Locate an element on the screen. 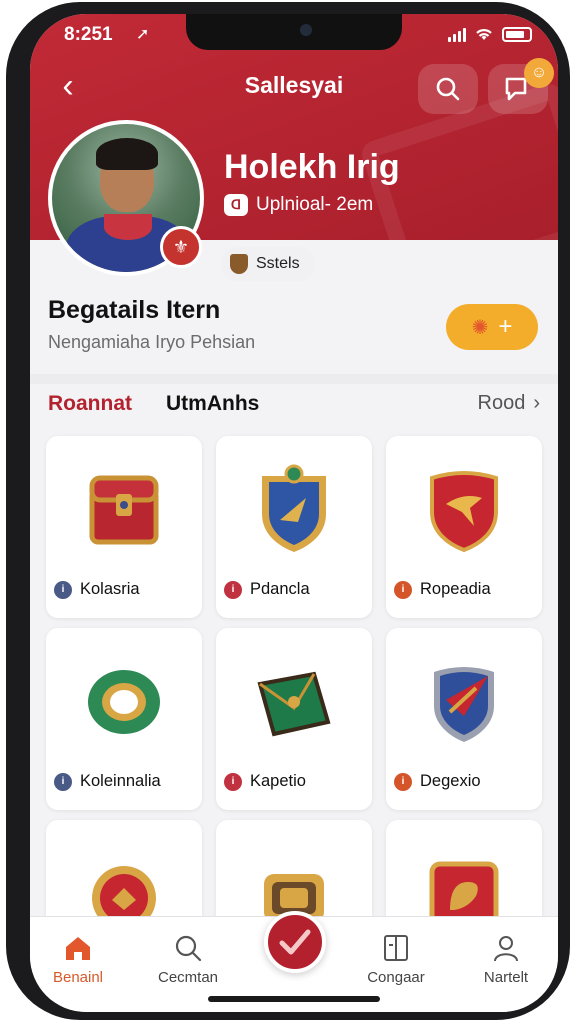 Image resolution: width=576 pixels, height=1024 pixels. shield-icon is located at coordinates (239, 264).